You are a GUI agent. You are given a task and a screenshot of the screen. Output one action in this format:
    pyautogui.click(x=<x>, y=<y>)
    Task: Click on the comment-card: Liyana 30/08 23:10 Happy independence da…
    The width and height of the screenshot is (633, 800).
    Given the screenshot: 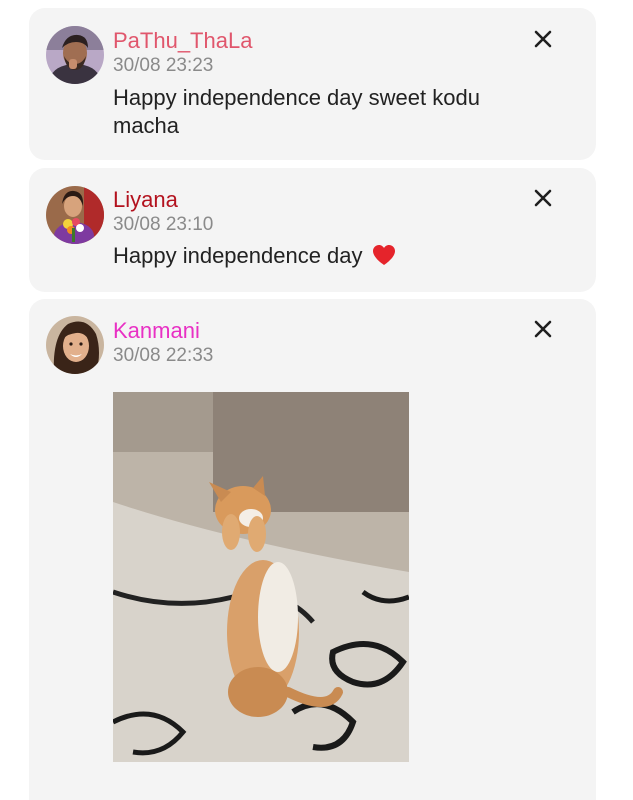 What is the action you would take?
    pyautogui.click(x=312, y=230)
    